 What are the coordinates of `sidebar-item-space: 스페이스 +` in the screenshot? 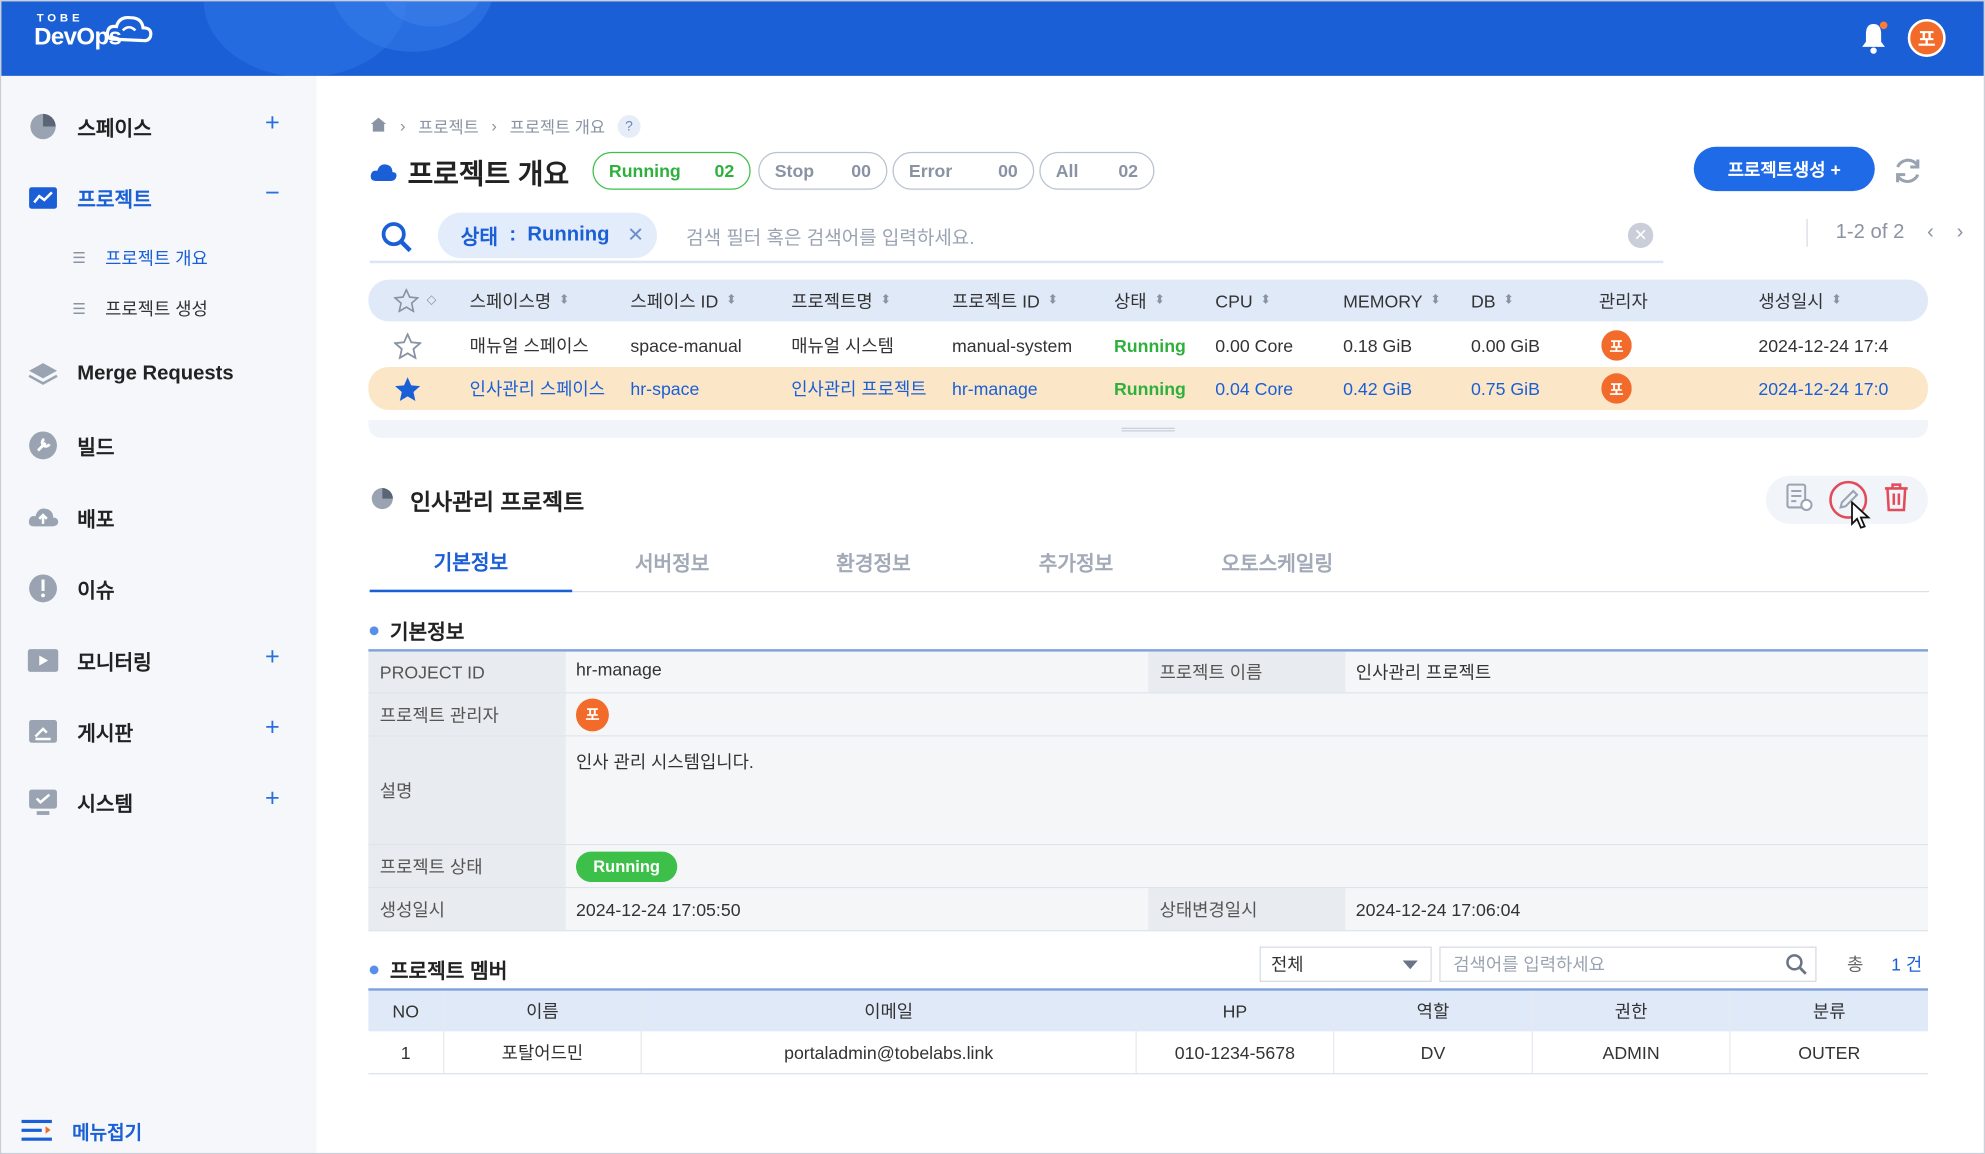 It's located at (160, 126).